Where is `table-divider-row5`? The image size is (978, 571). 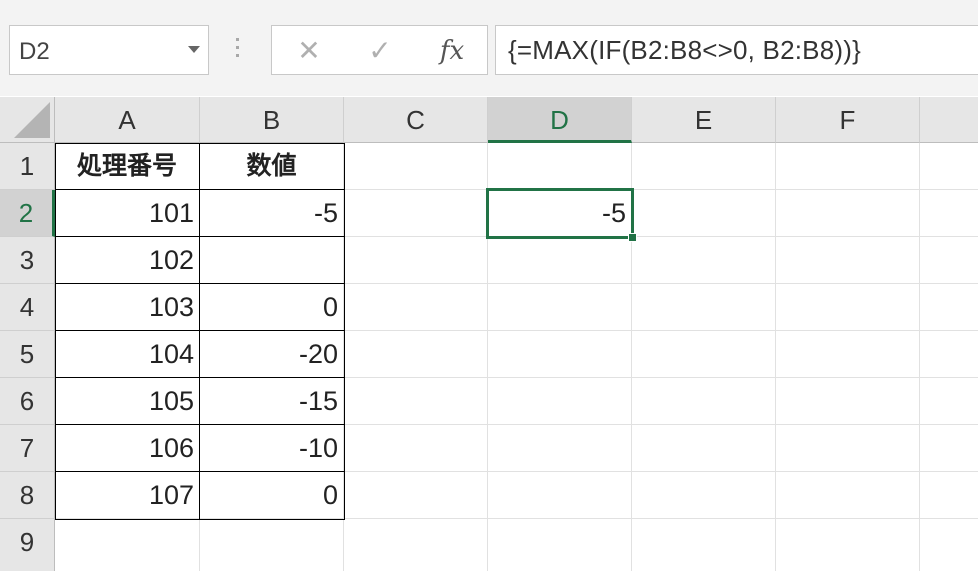 table-divider-row5 is located at coordinates (200, 377).